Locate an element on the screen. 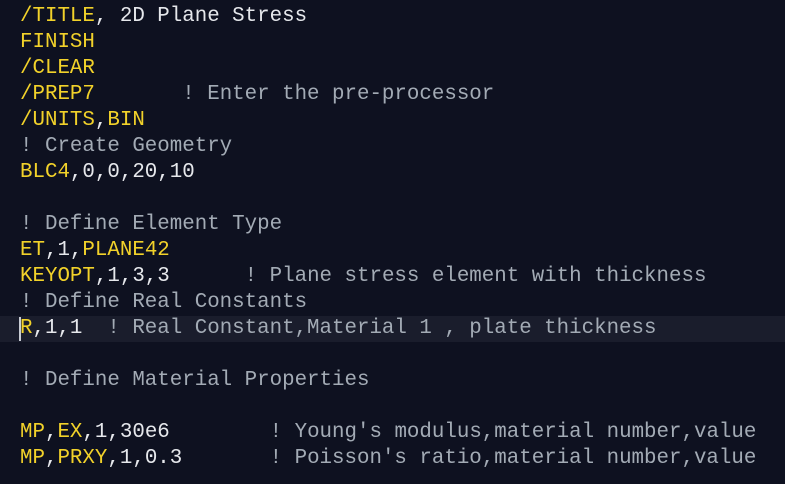 This screenshot has width=785, height=484. code-line: /UNITS,BIN is located at coordinates (392, 121).